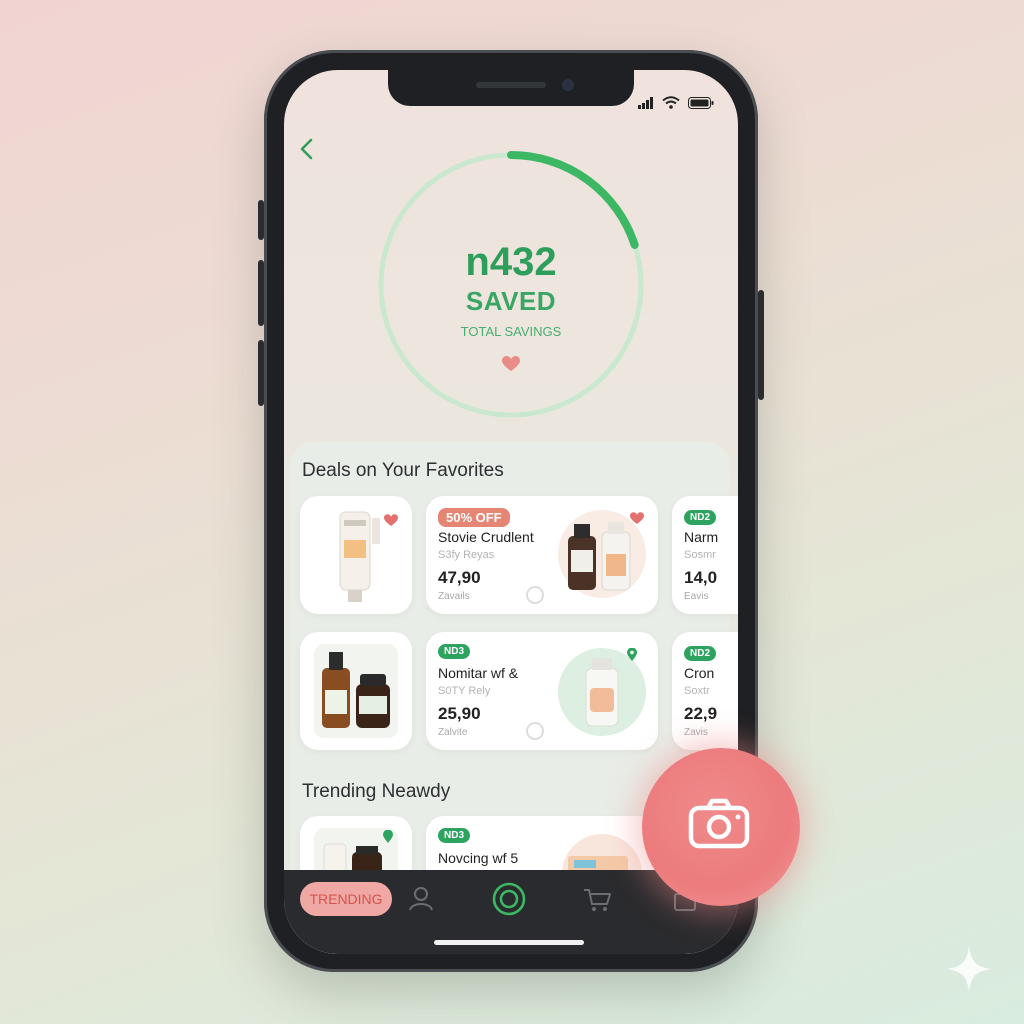  What do you see at coordinates (261, 373) in the screenshot?
I see `volume-down-button` at bounding box center [261, 373].